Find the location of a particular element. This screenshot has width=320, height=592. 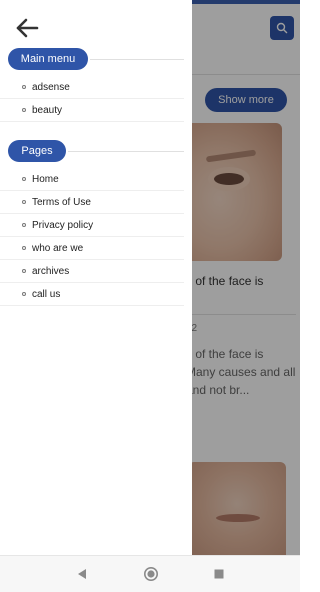

system-back-button is located at coordinates (82, 574).